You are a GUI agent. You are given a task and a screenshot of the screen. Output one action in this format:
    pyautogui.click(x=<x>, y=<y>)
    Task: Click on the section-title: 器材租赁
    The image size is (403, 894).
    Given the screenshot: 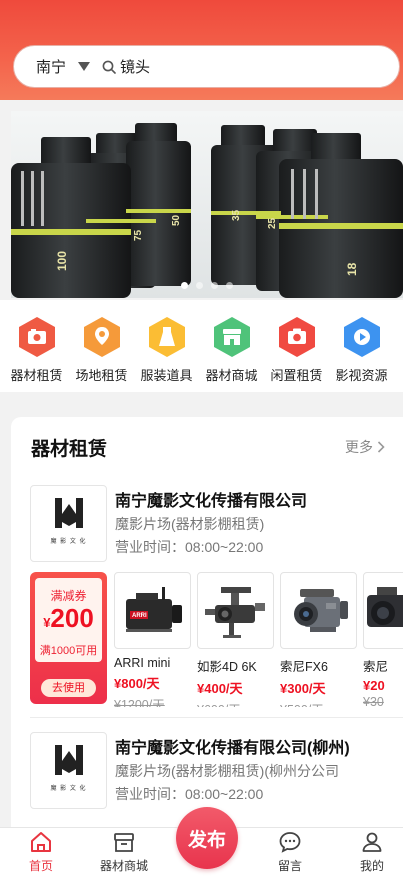 What is the action you would take?
    pyautogui.click(x=69, y=449)
    